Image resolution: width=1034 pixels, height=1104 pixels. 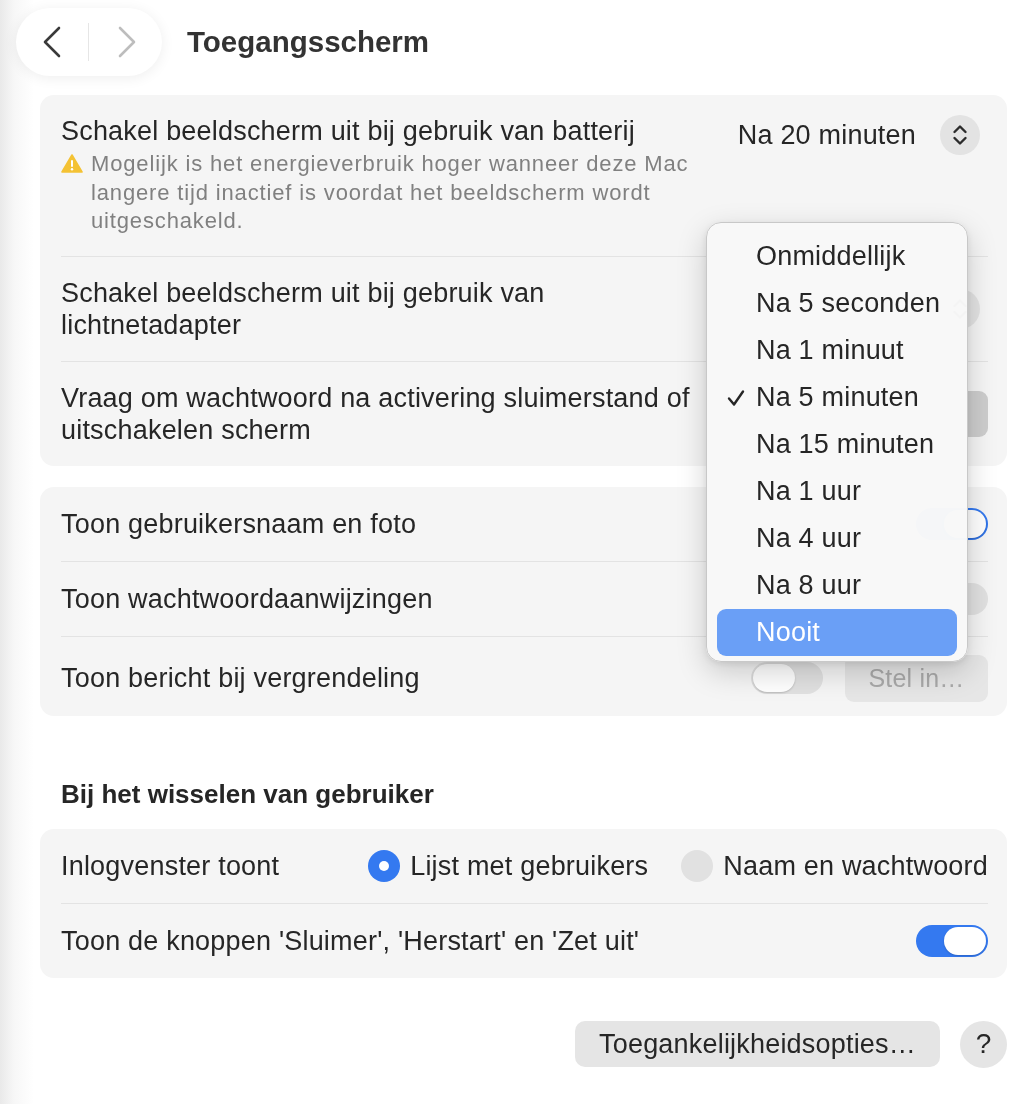 What do you see at coordinates (858, 135) in the screenshot?
I see `popup-button: Na 20 minuten` at bounding box center [858, 135].